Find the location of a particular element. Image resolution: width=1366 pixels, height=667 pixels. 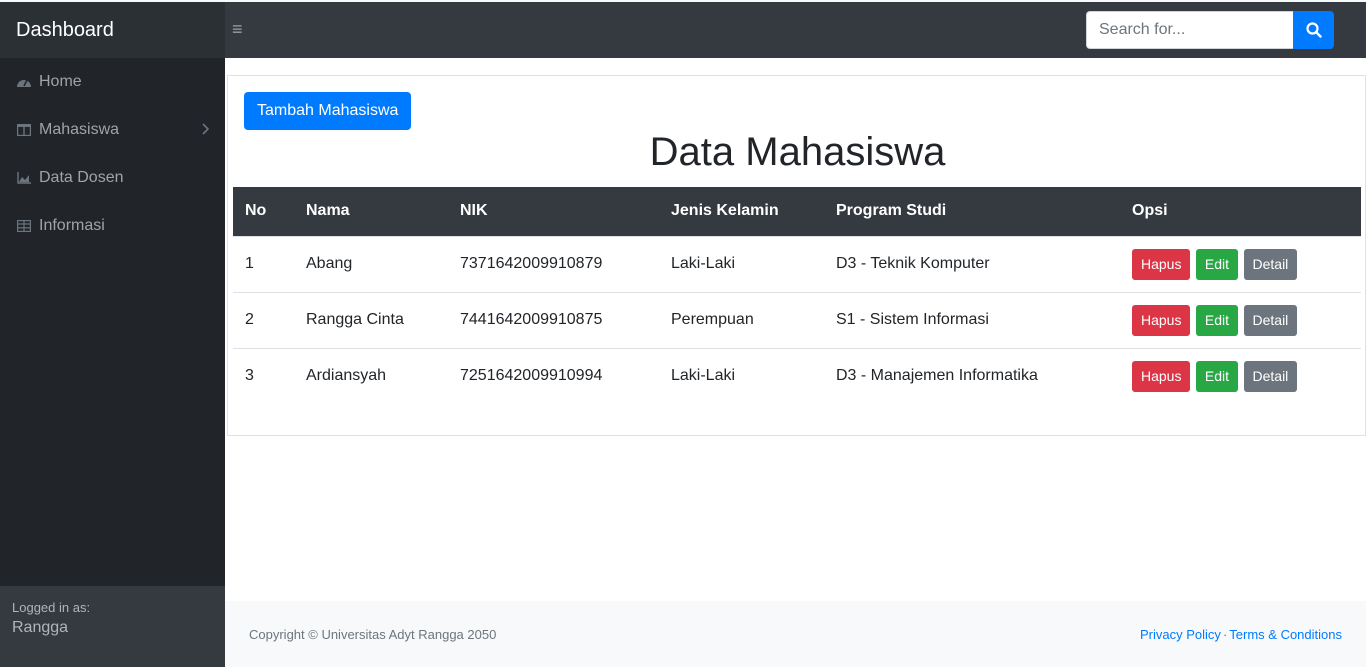

column-header: No is located at coordinates (256, 211).